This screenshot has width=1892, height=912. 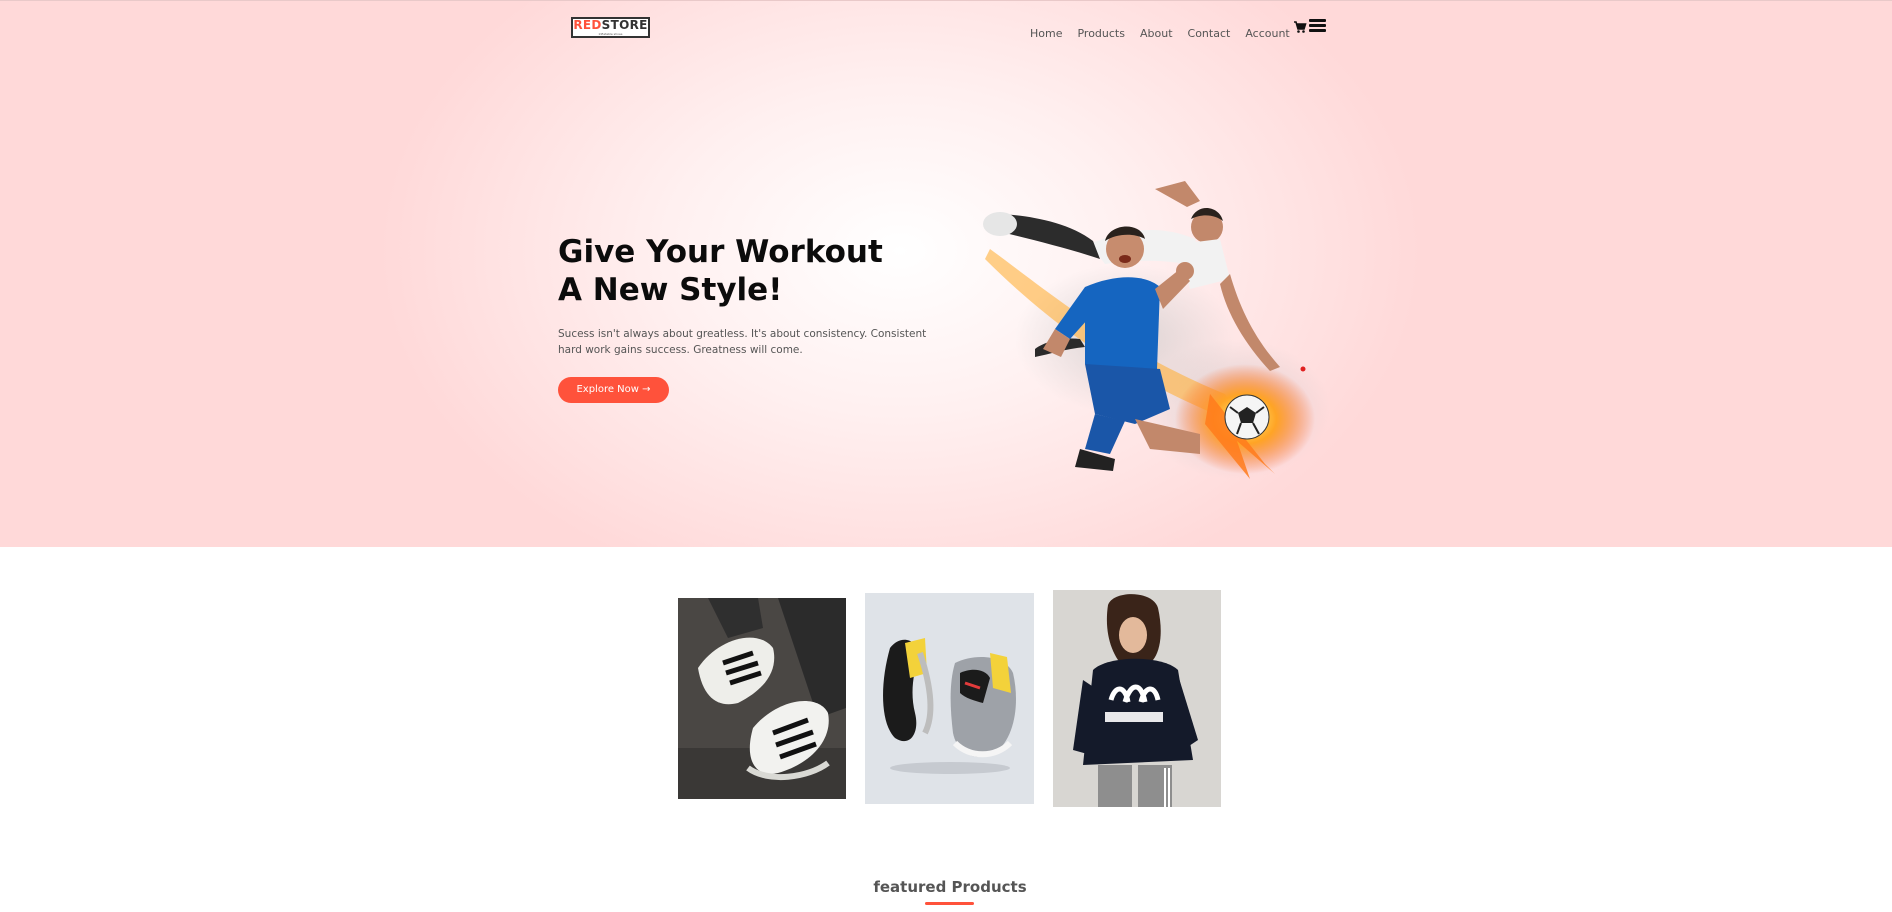 What do you see at coordinates (587, 25) in the screenshot?
I see `brand-name-red: RED` at bounding box center [587, 25].